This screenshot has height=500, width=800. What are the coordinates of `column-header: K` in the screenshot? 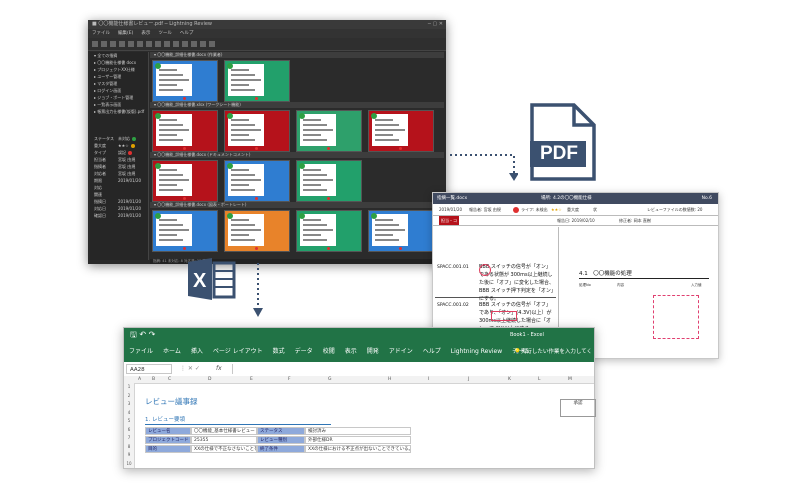 It's located at (509, 379).